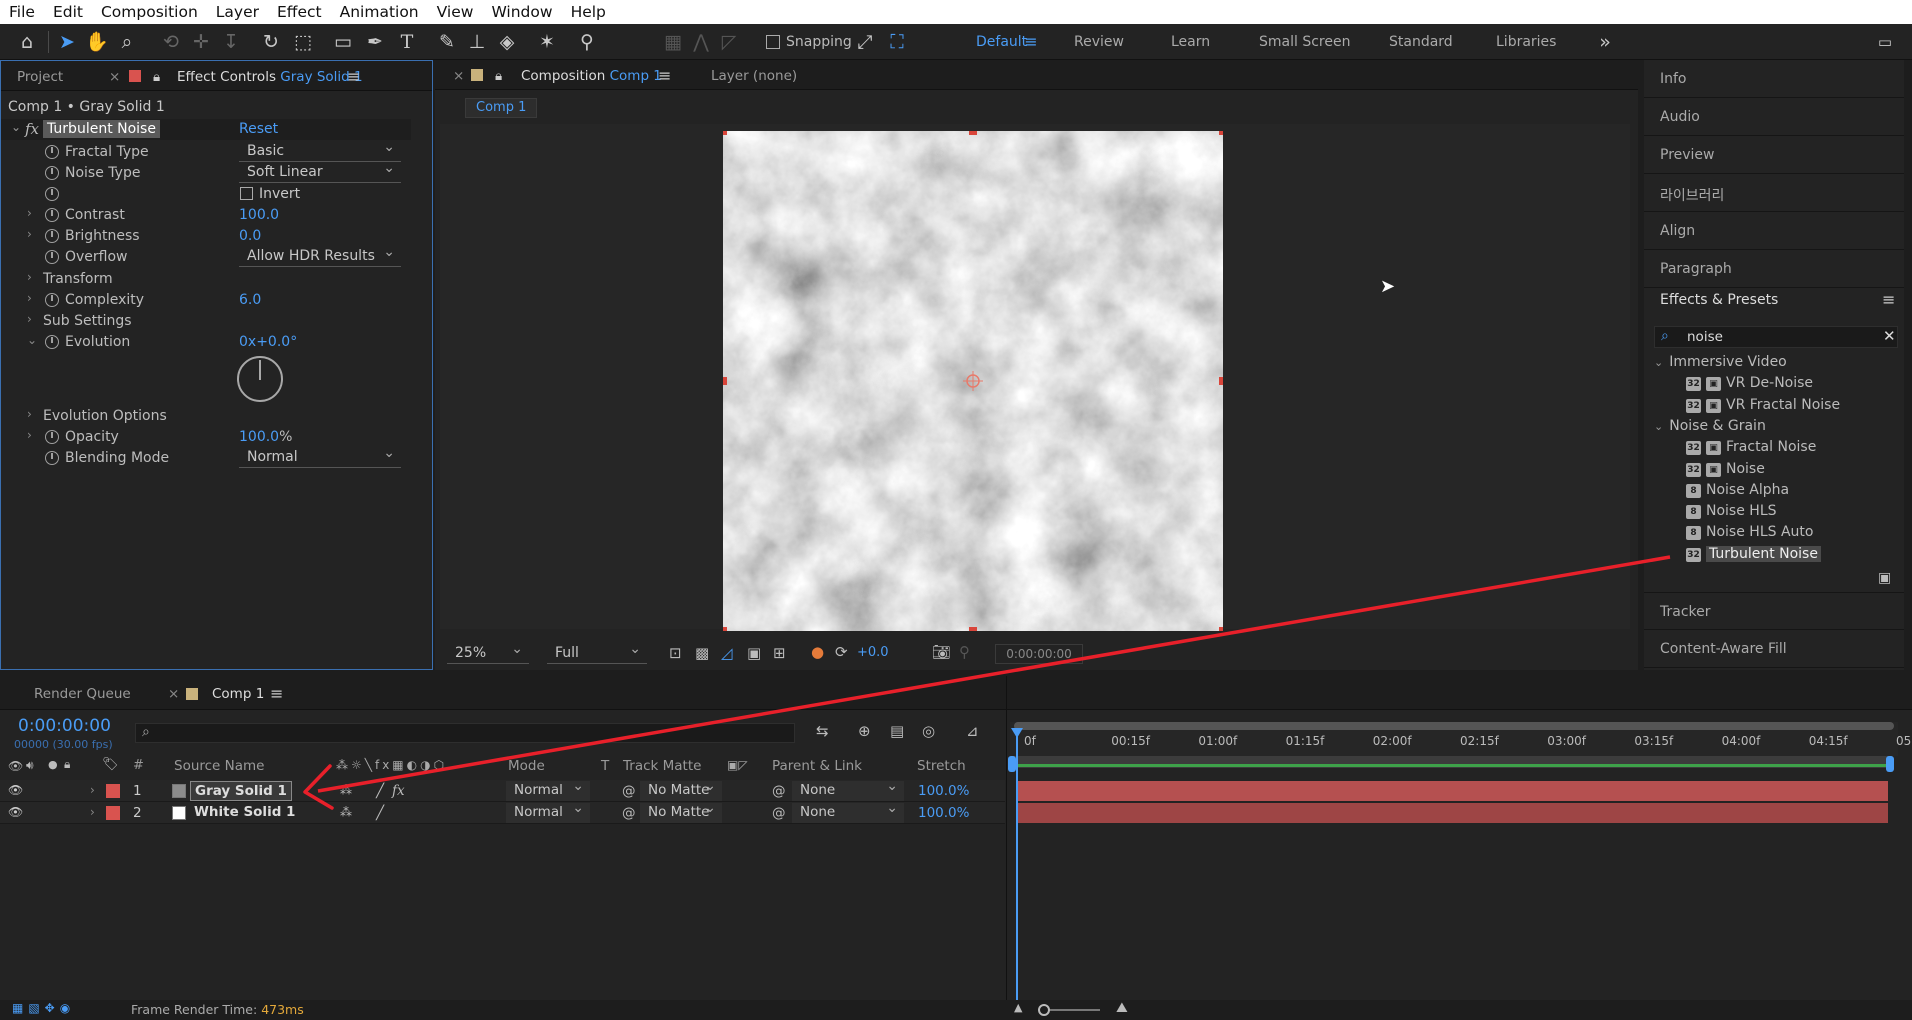 This screenshot has width=1912, height=1020. What do you see at coordinates (379, 12) in the screenshot?
I see `menu-item-animation: Animation` at bounding box center [379, 12].